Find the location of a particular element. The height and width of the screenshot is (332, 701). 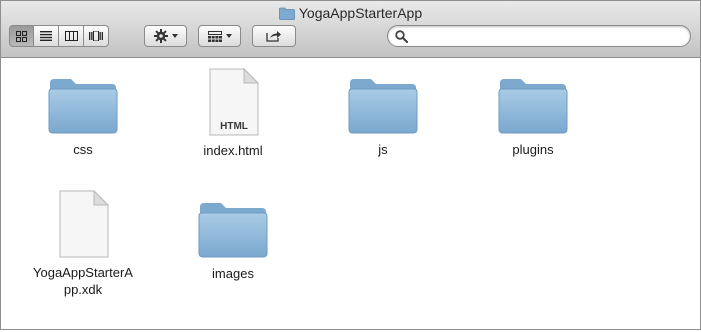

file-item-index-html: HTML index.html is located at coordinates (233, 113).